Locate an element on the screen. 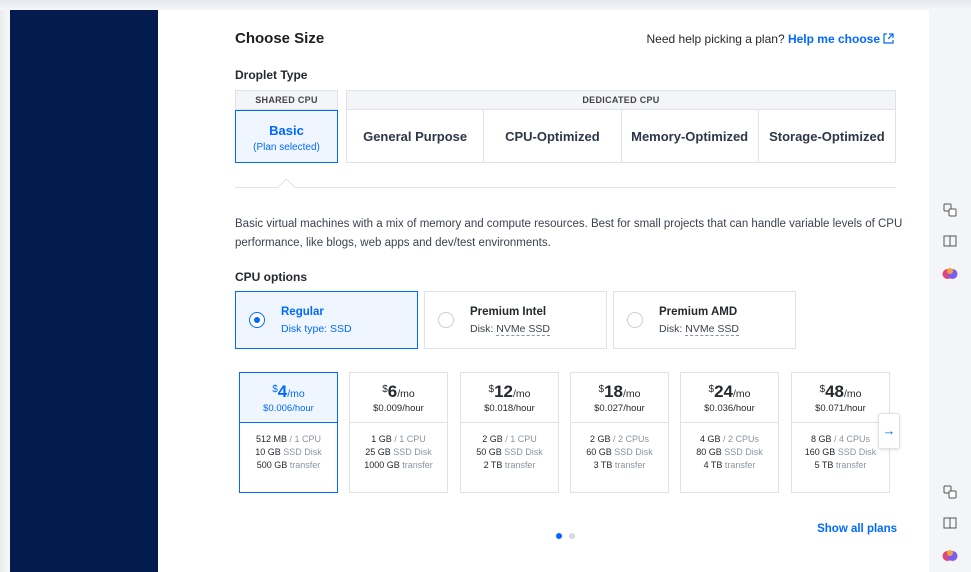  droplet-type-label: Droplet Type is located at coordinates (271, 75).